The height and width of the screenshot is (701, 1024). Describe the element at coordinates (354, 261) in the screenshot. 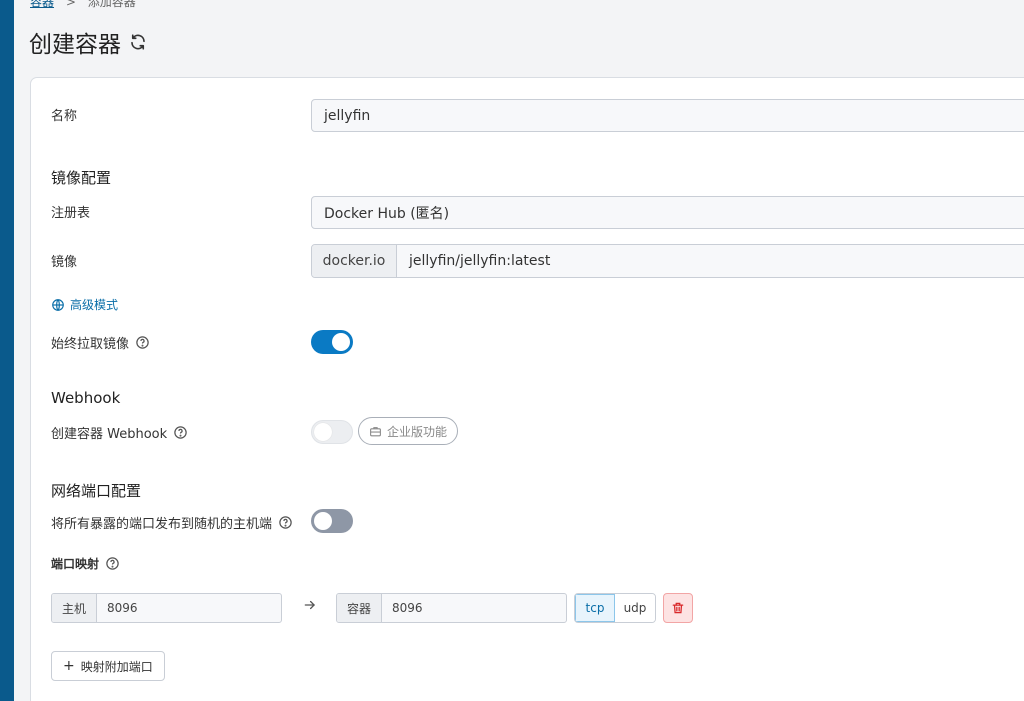

I see `image-registry-prefix: docker.io` at that location.